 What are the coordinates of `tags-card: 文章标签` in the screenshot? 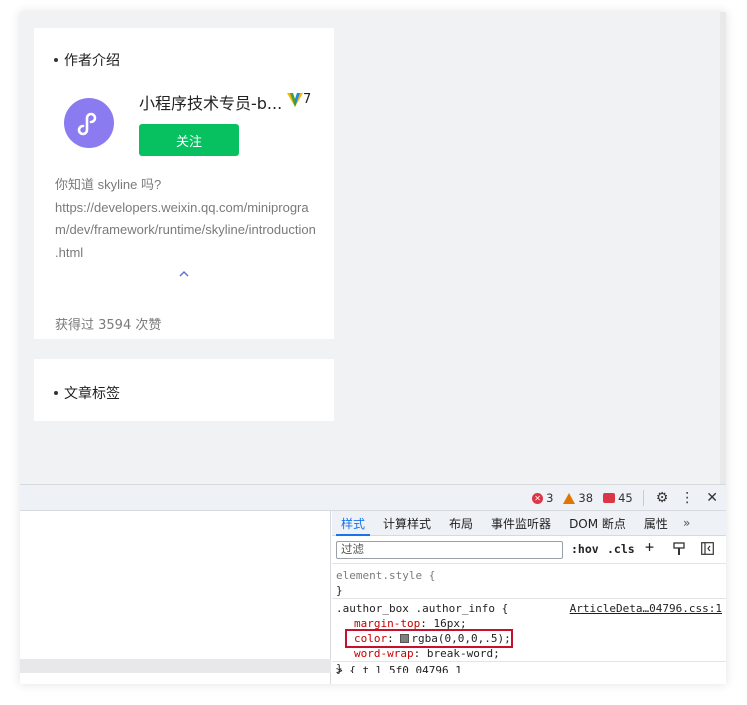 It's located at (184, 390).